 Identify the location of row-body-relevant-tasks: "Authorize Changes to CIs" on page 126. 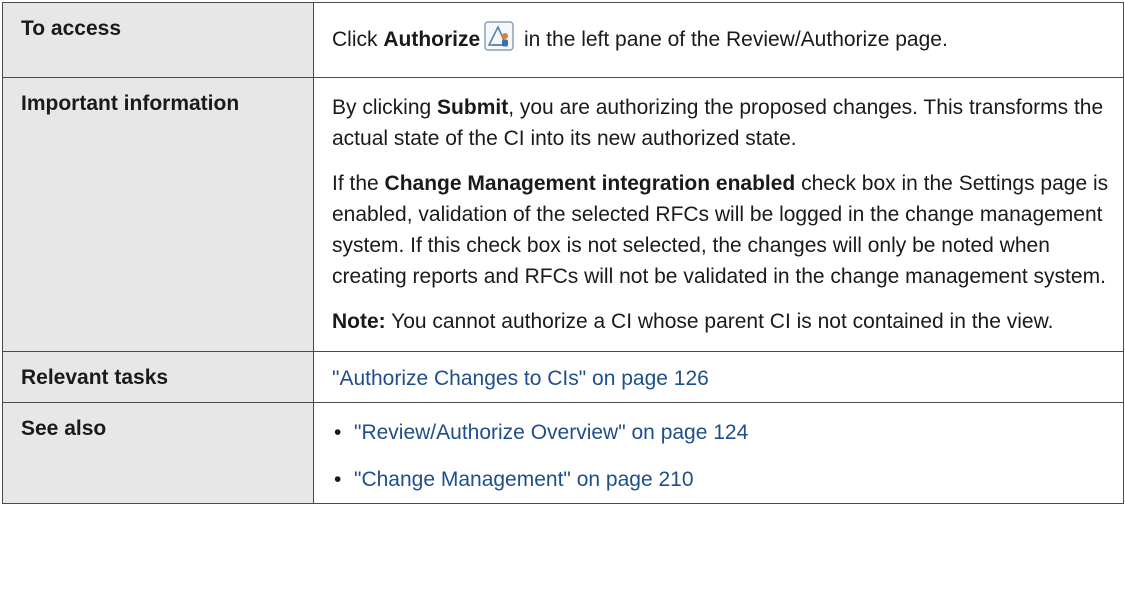
(718, 377).